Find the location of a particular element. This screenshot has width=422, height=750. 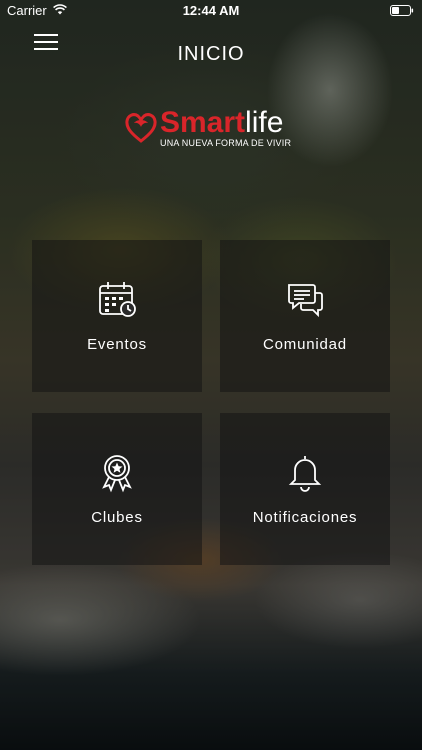

tile-comunidad: Comunidad is located at coordinates (305, 316).